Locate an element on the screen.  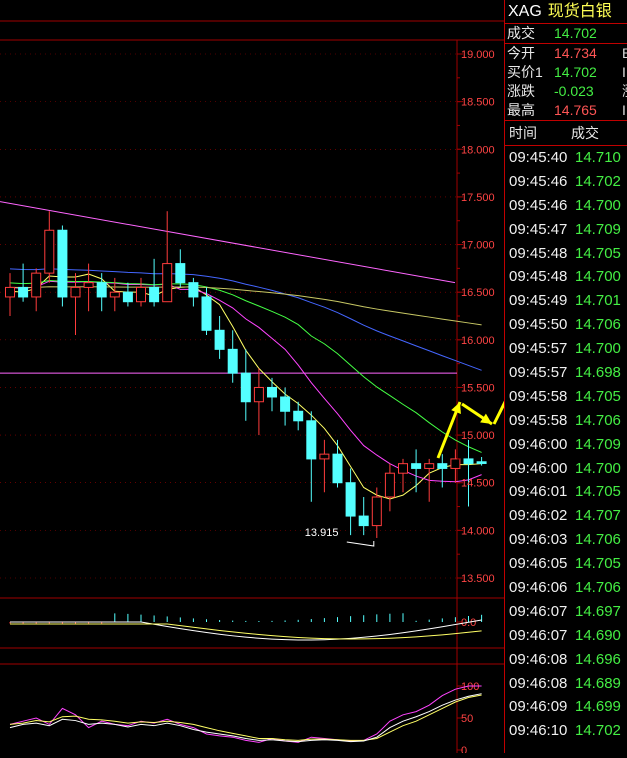
tick-row: 09:45:48 14.700 is located at coordinates (566, 277).